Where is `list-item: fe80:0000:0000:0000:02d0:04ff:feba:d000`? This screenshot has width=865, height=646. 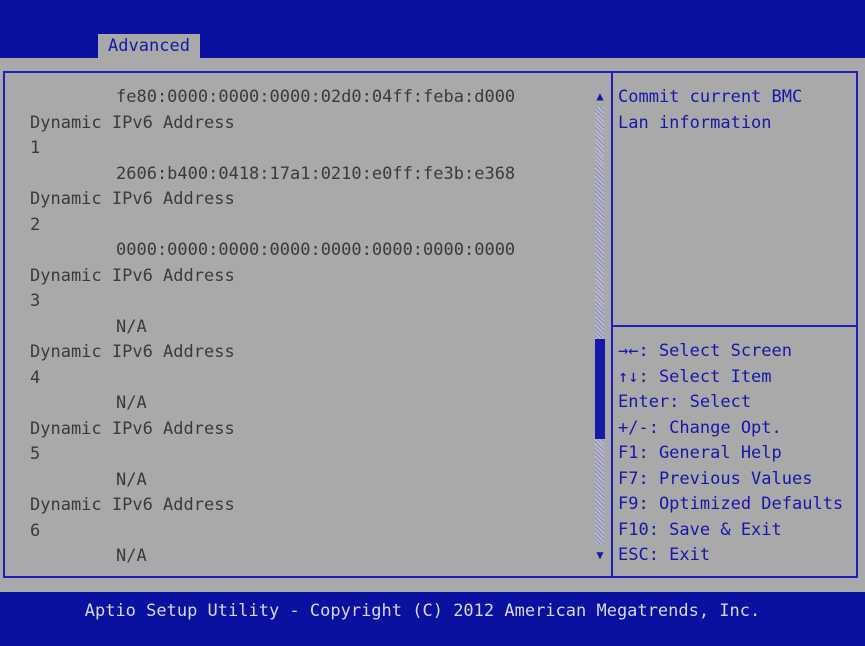
list-item: fe80:0000:0000:0000:02d0:04ff:feba:d000 is located at coordinates (310, 98).